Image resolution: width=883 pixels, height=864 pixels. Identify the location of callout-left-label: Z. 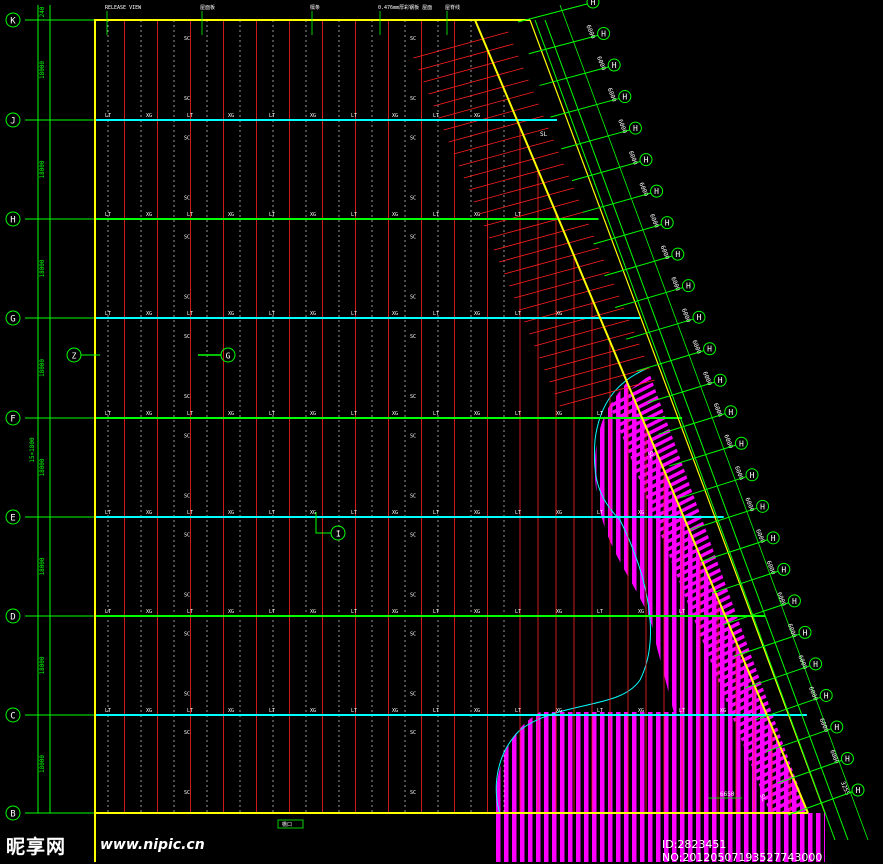
(74, 356).